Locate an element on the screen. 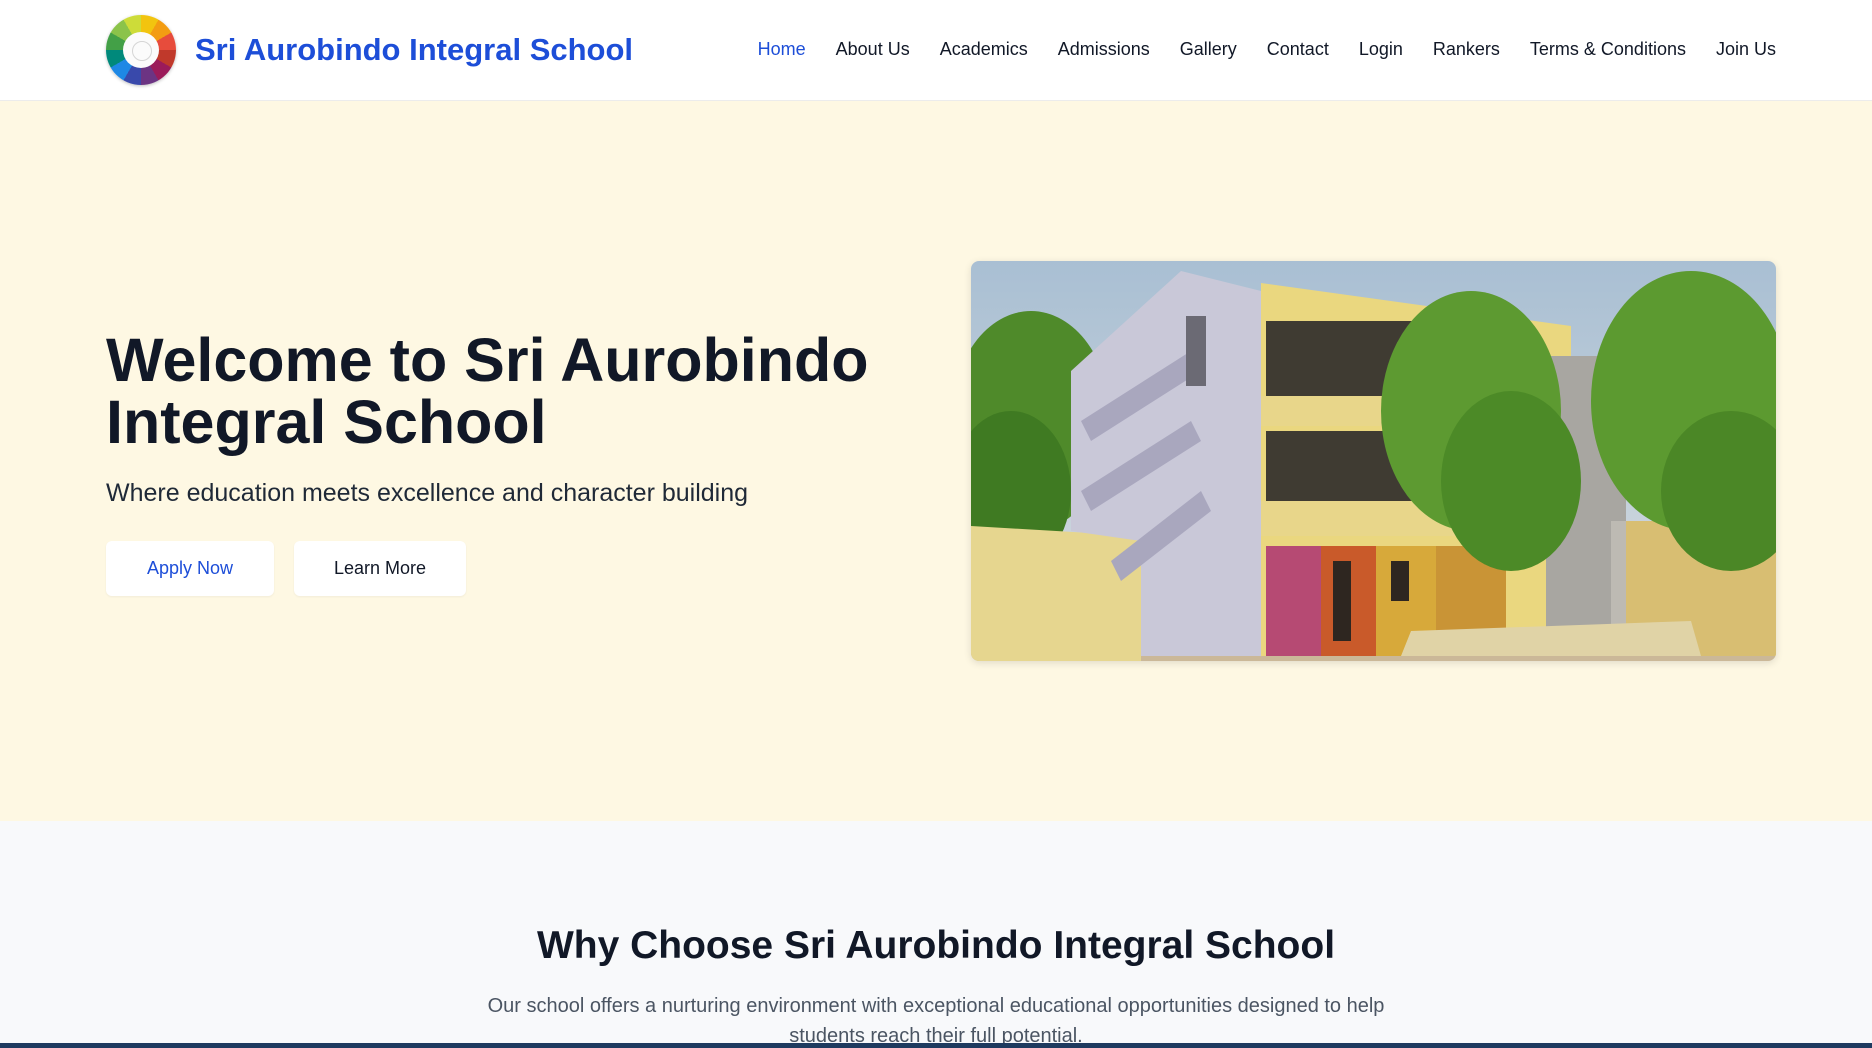  nav-admissions: Admissions is located at coordinates (1104, 49).